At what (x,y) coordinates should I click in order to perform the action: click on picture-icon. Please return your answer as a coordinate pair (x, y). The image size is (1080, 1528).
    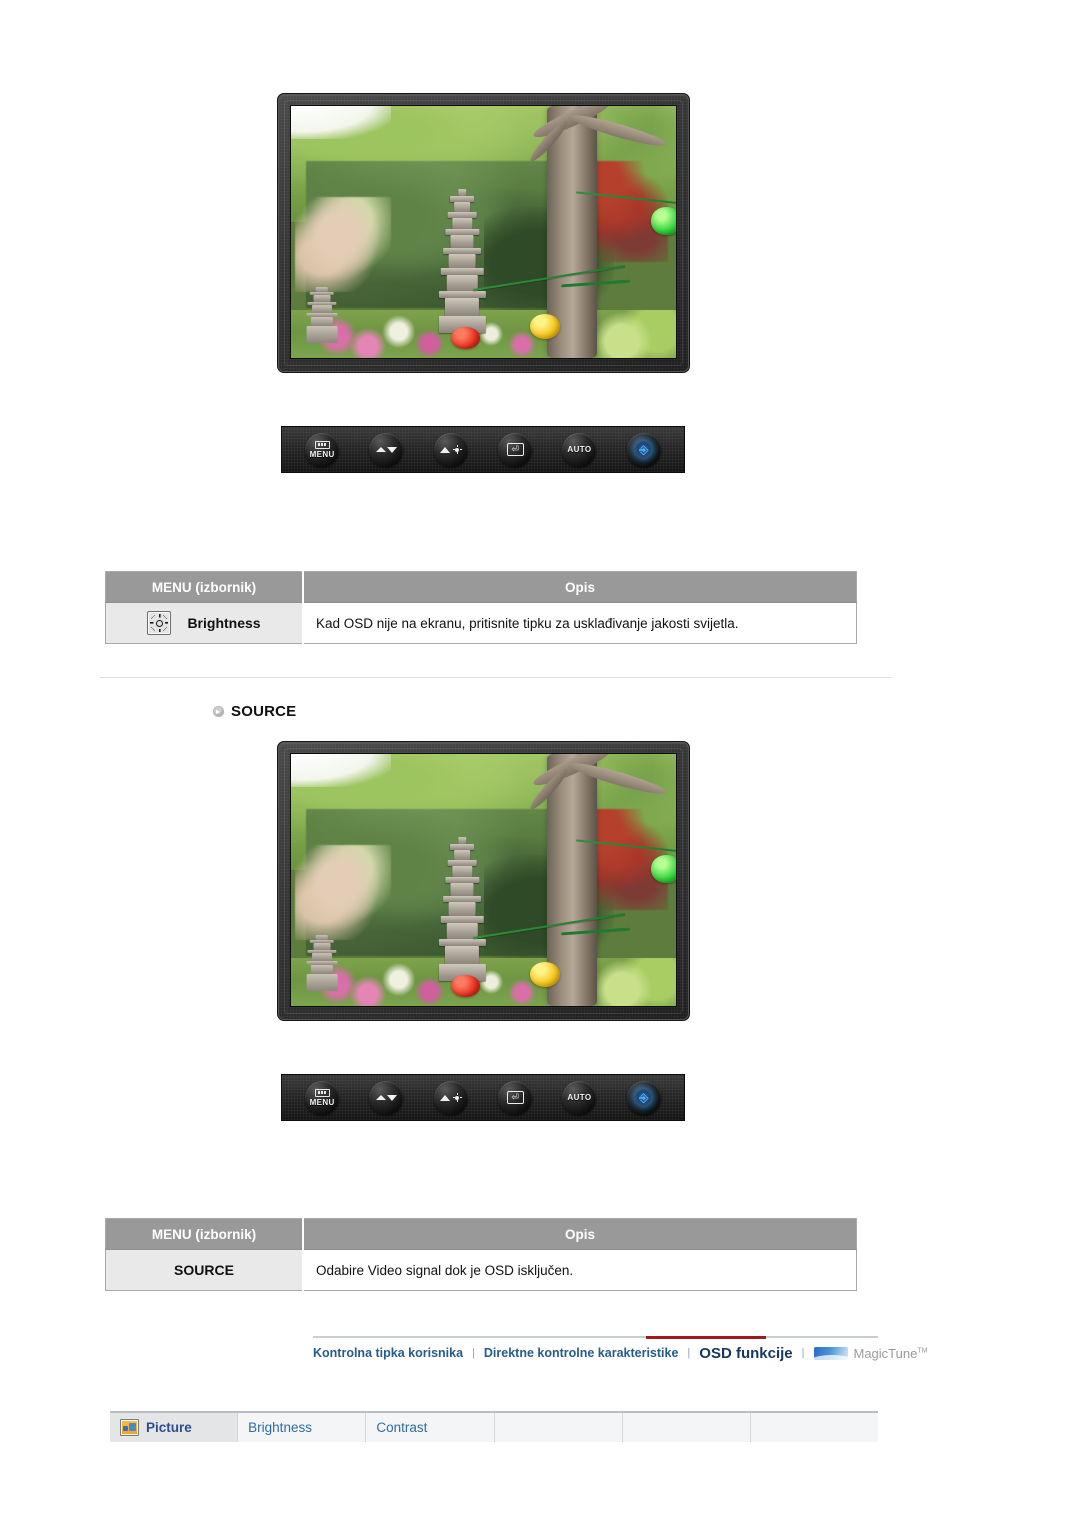
    Looking at the image, I should click on (129, 1427).